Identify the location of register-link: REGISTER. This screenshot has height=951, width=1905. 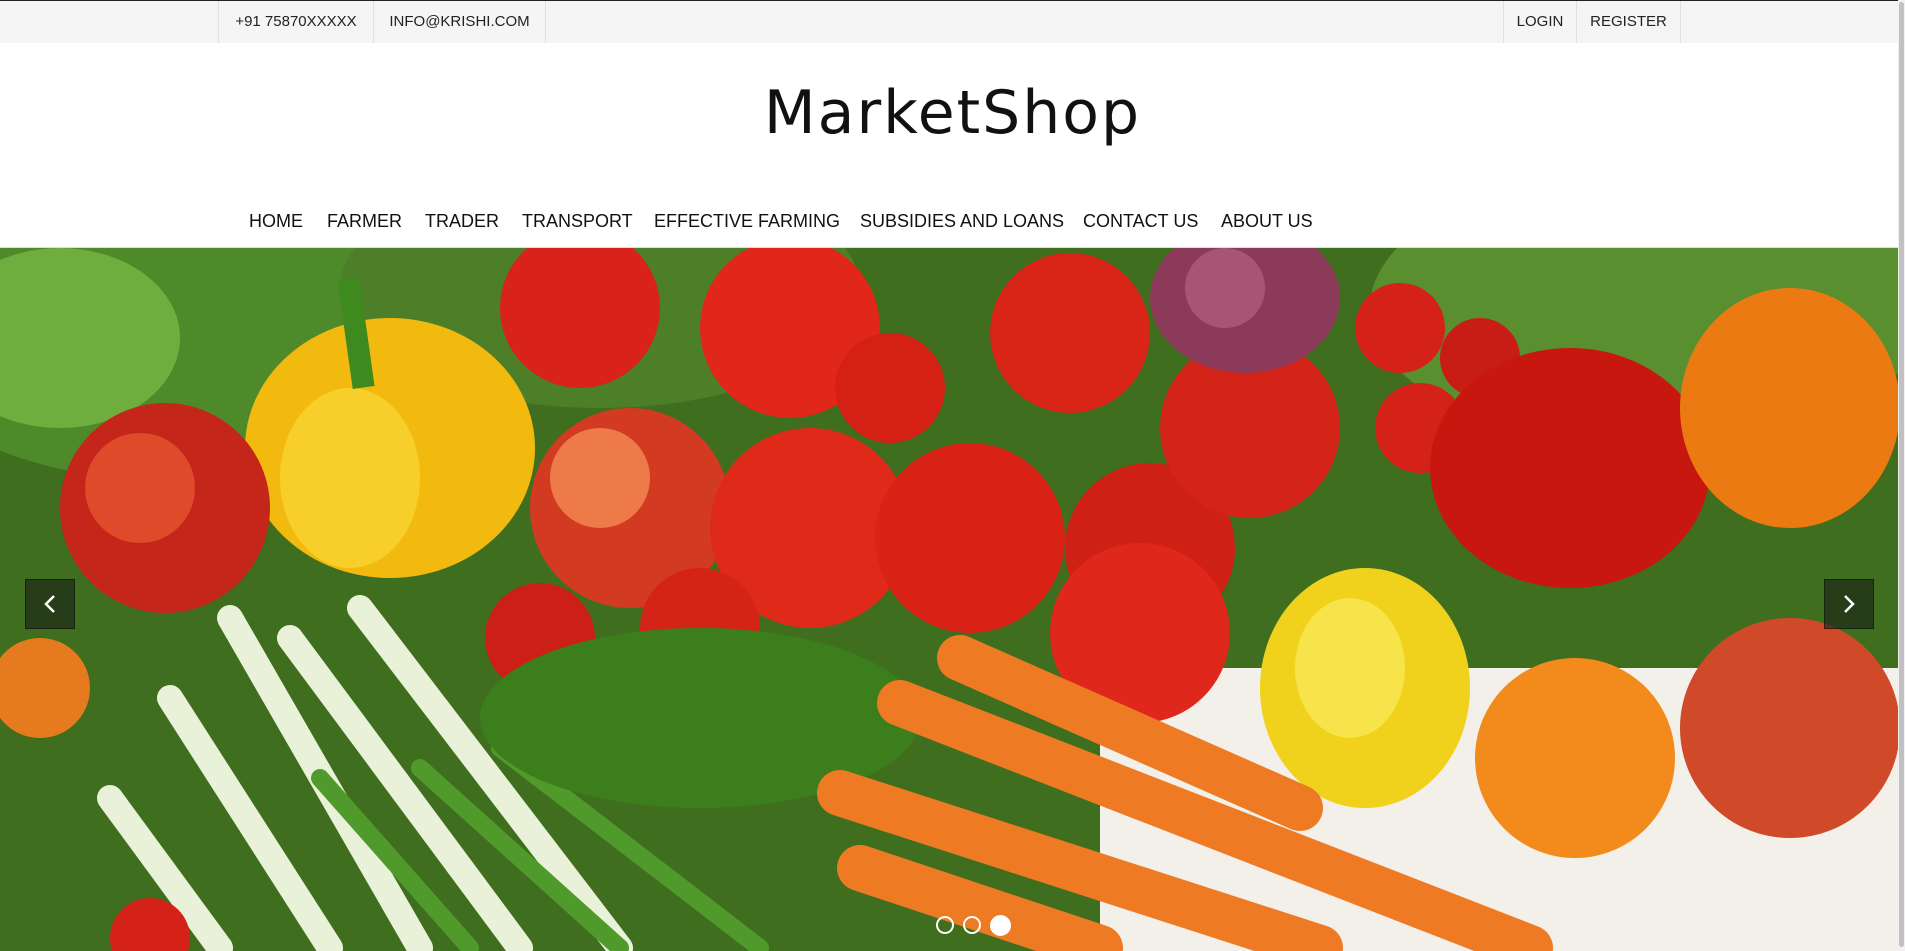
(1628, 22).